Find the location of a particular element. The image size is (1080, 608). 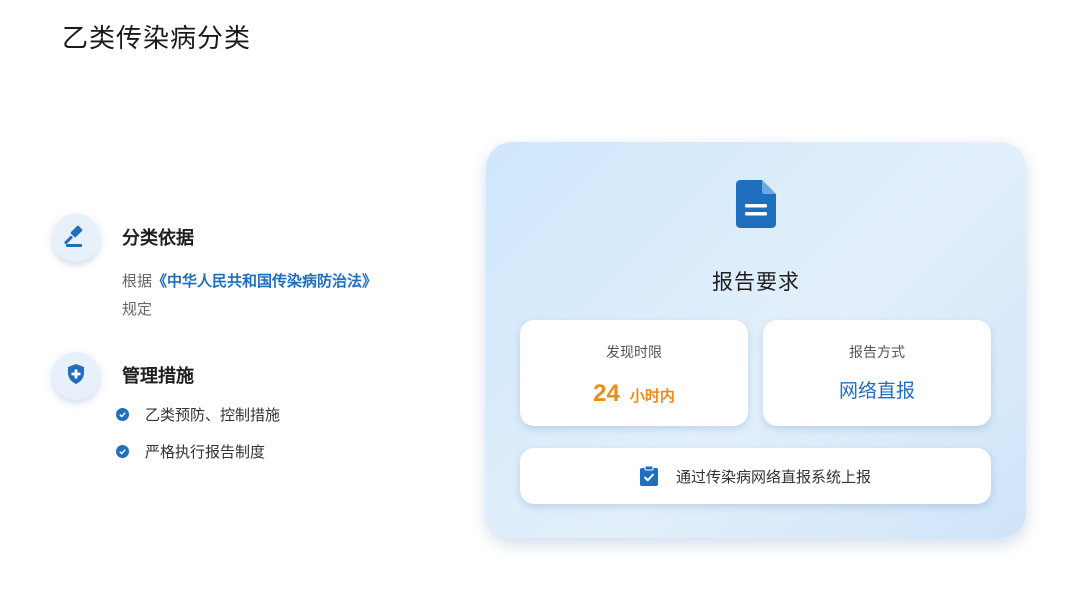

system-card: 通过传染病网络直报系统上报 is located at coordinates (755, 476).